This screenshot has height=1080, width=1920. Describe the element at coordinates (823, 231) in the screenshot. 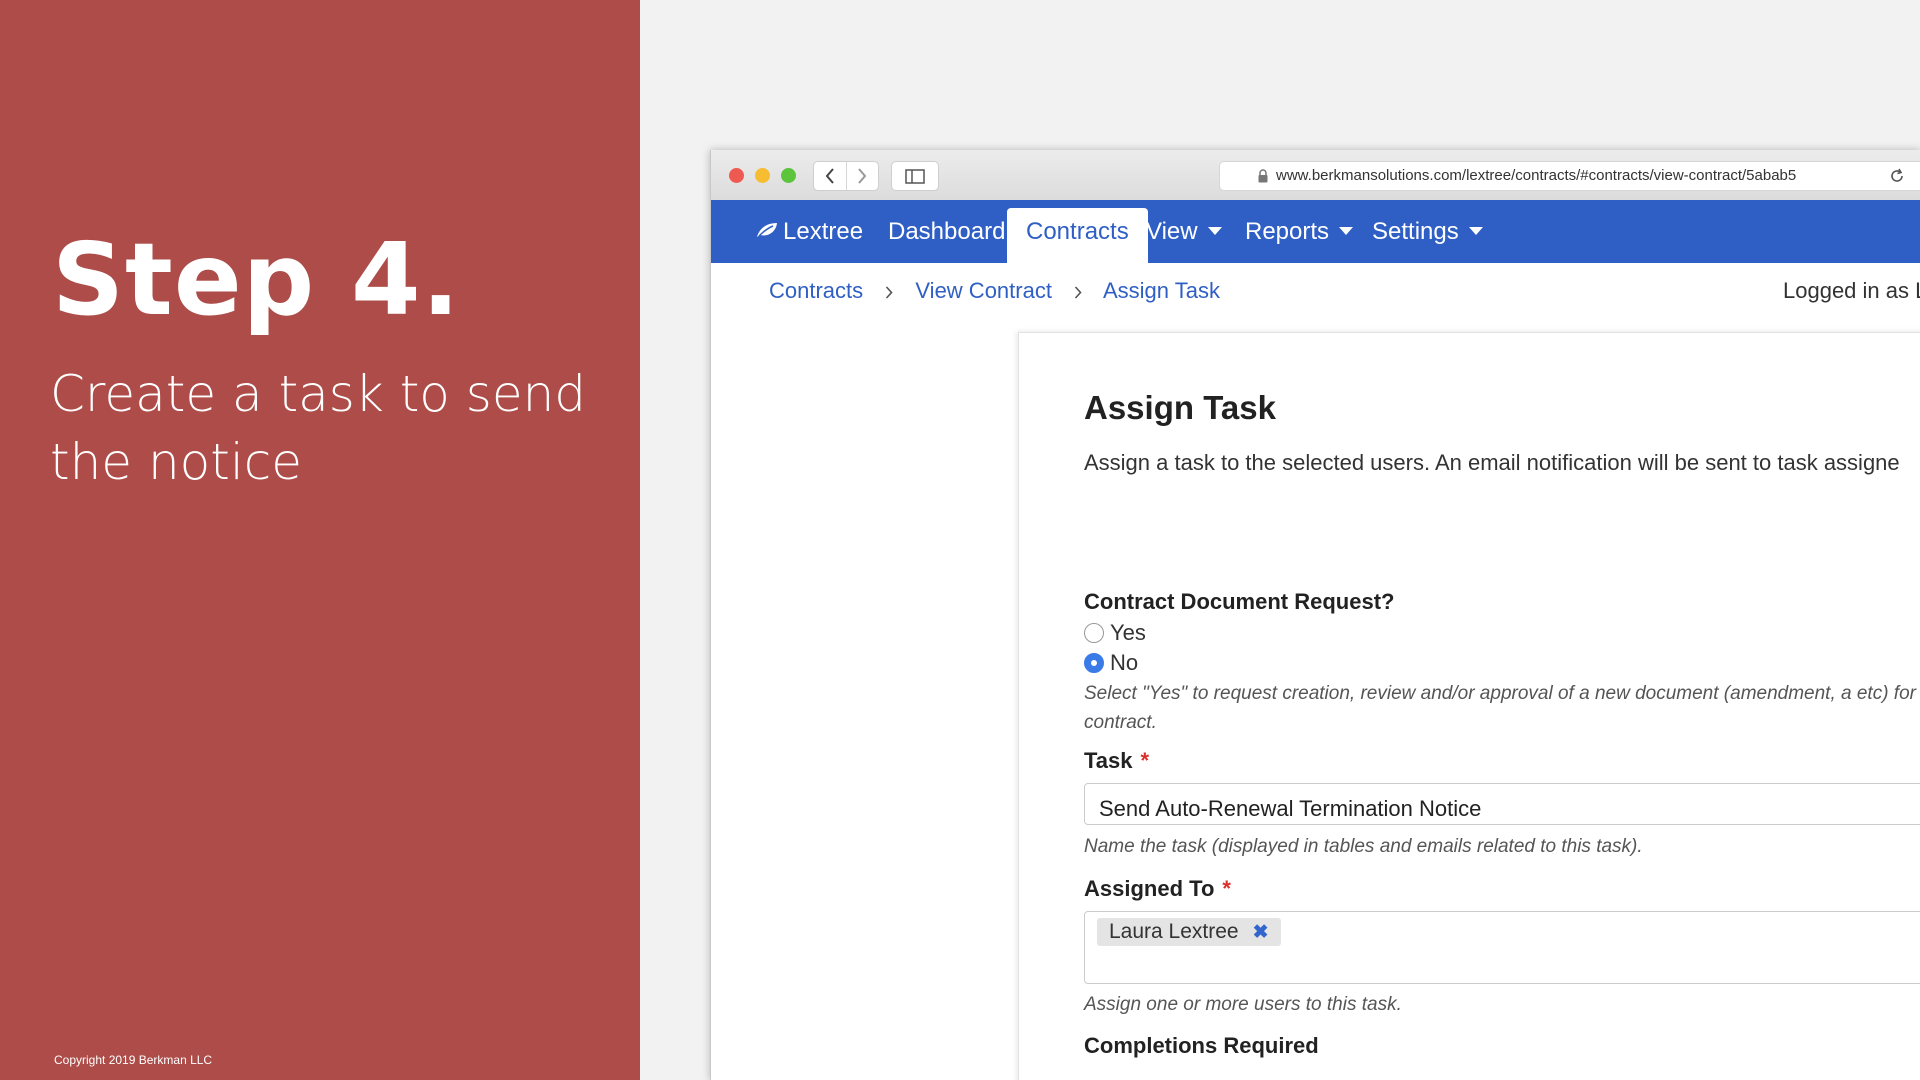

I see `brand-name: Lextree` at that location.